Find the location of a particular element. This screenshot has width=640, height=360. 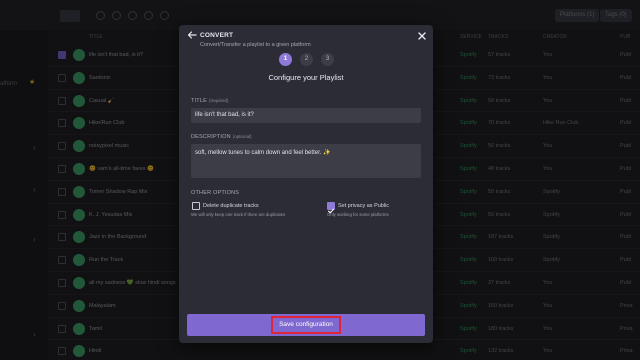

save-configuration-button: Save configuration is located at coordinates (306, 325).